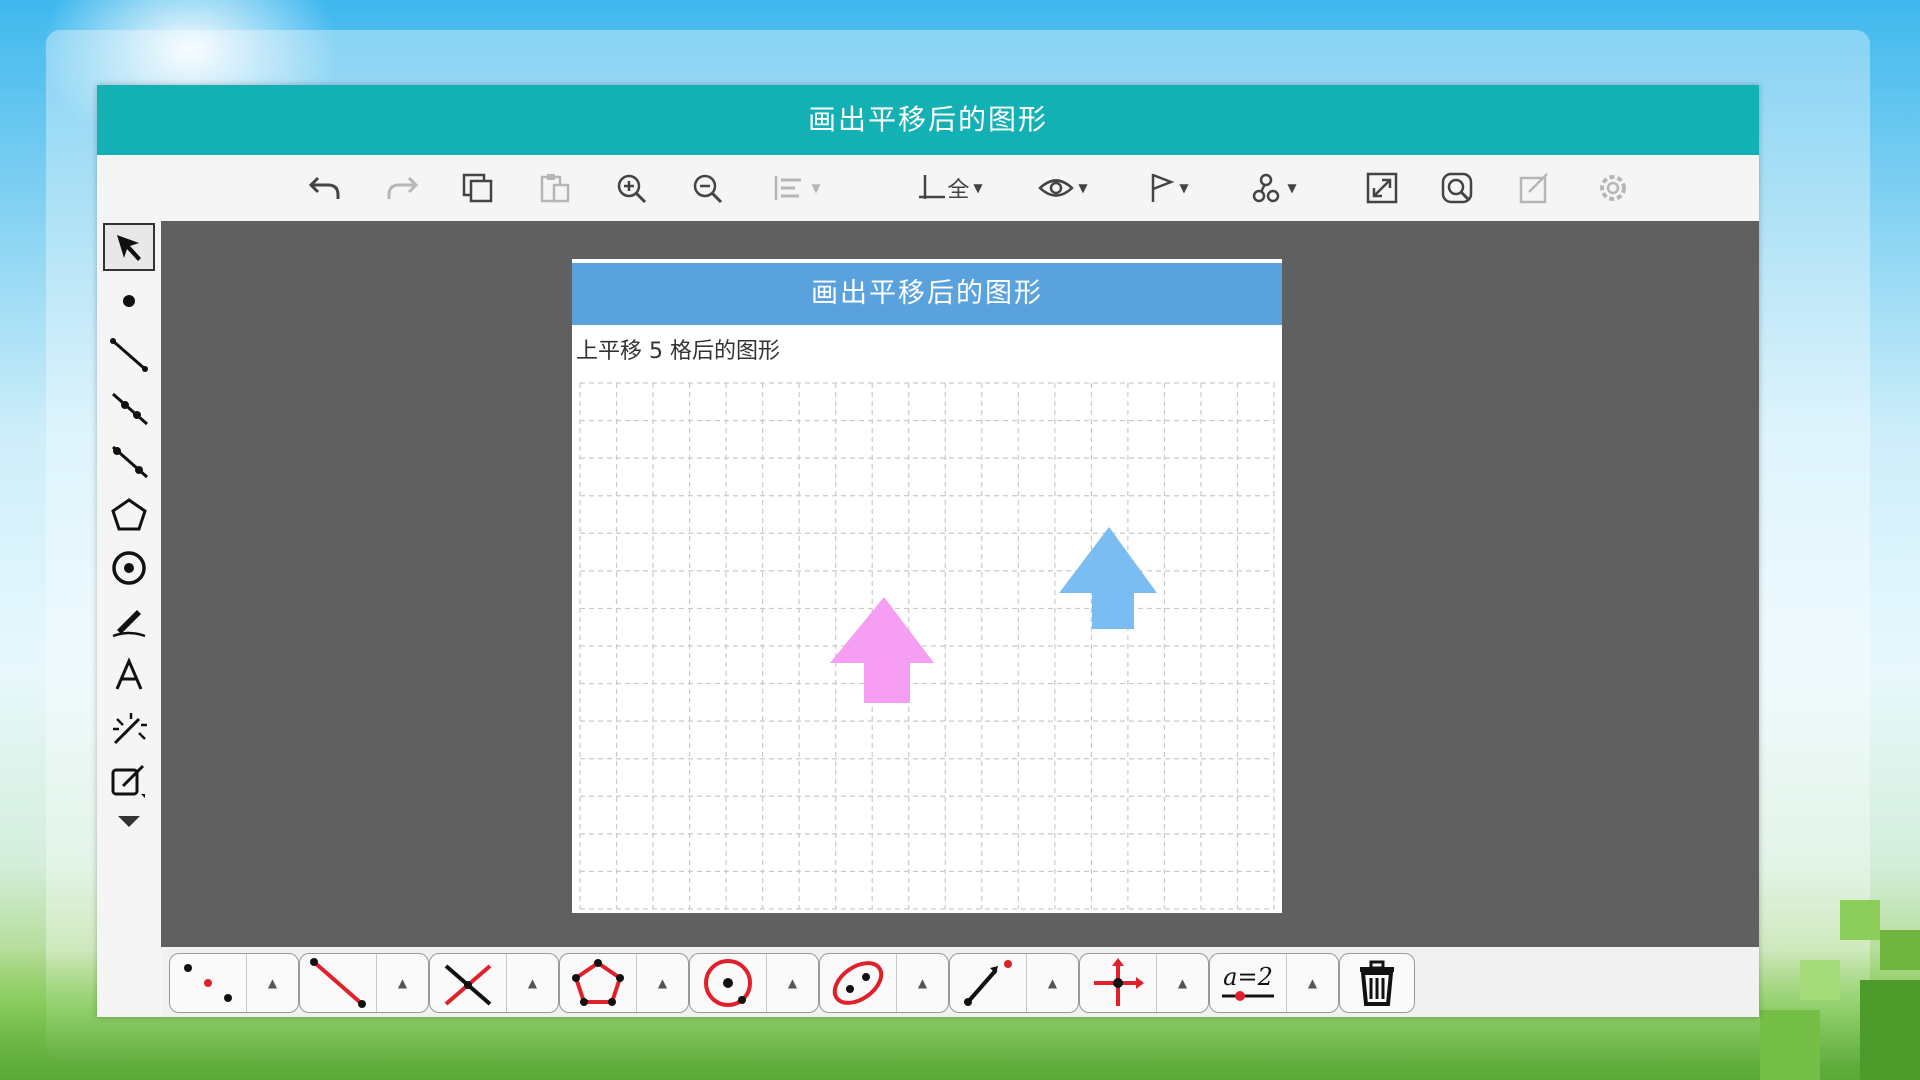 This screenshot has height=1080, width=1920. I want to click on edit-icon, so click(1535, 188).